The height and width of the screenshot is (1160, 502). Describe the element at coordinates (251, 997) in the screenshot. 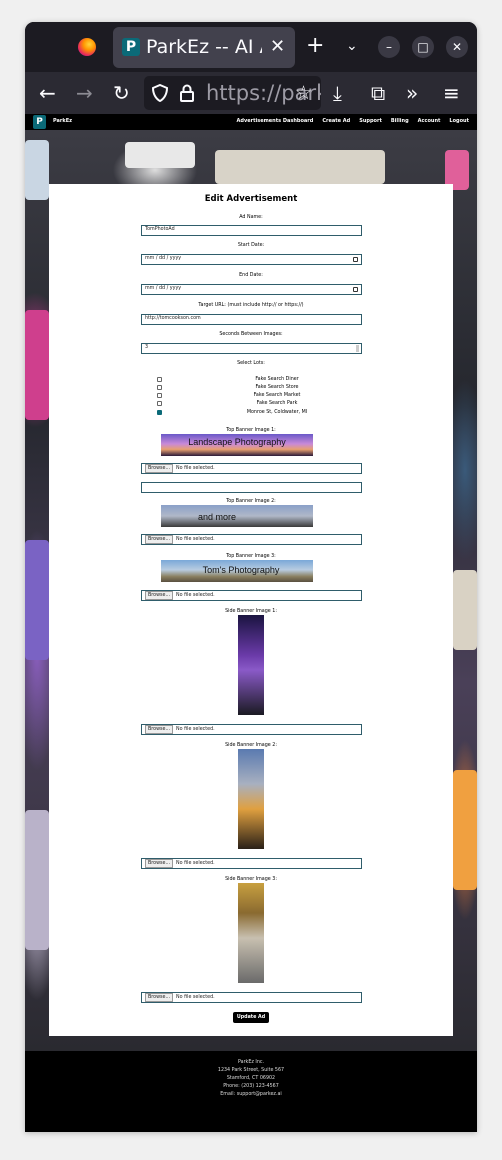

I see `side-banner-3-file-input: Browse... No file selected.` at that location.